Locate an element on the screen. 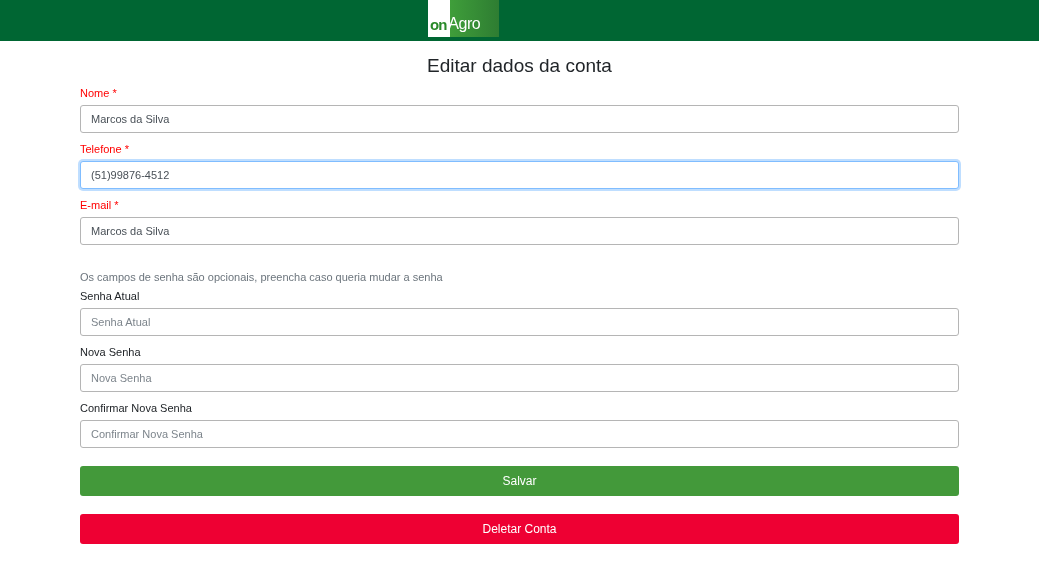  delete-button: Deletar Conta is located at coordinates (519, 529).